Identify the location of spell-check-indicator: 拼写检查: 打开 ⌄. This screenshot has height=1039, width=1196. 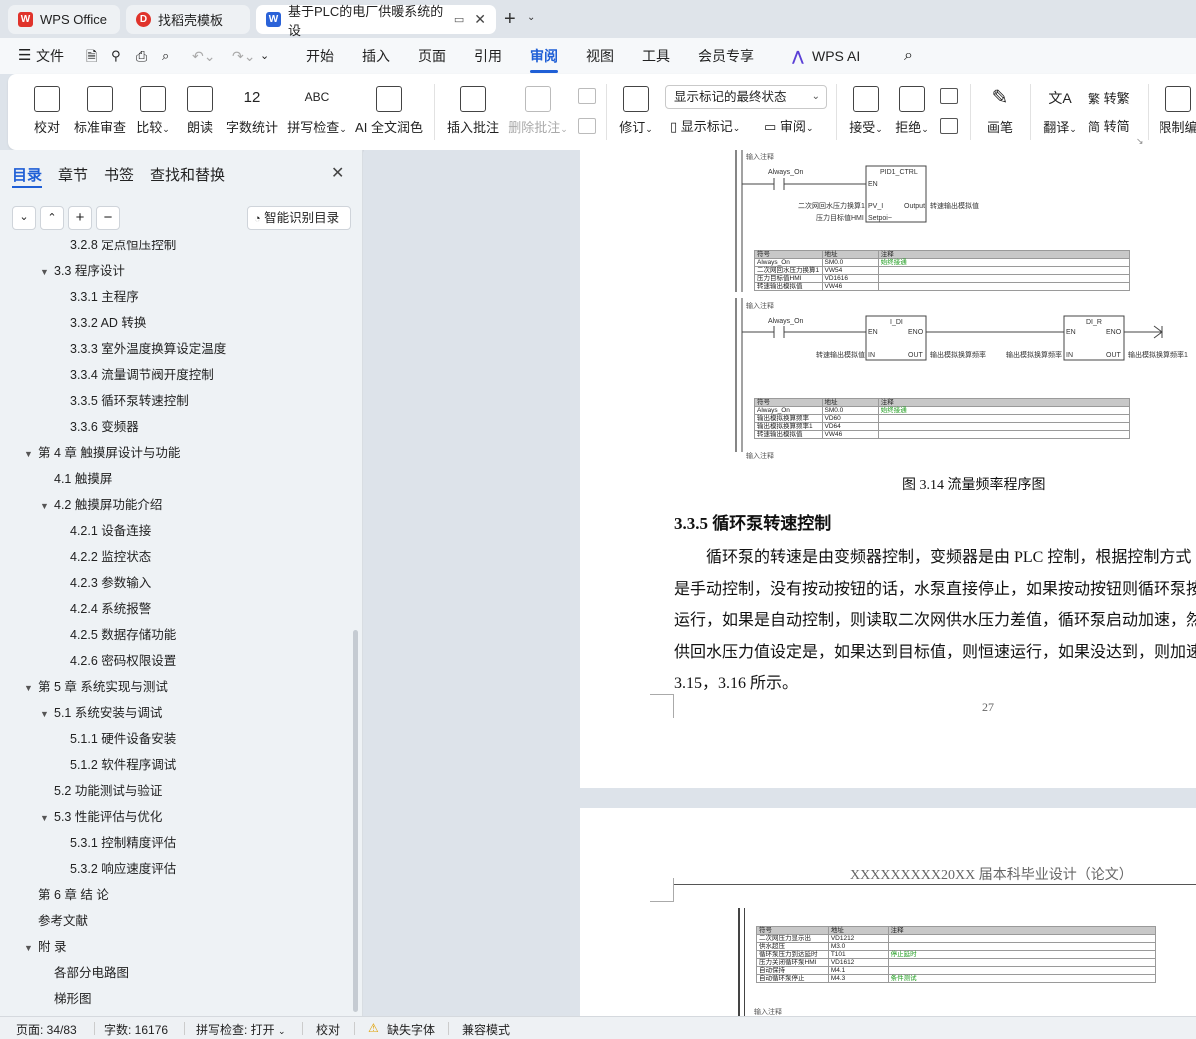
(241, 1029).